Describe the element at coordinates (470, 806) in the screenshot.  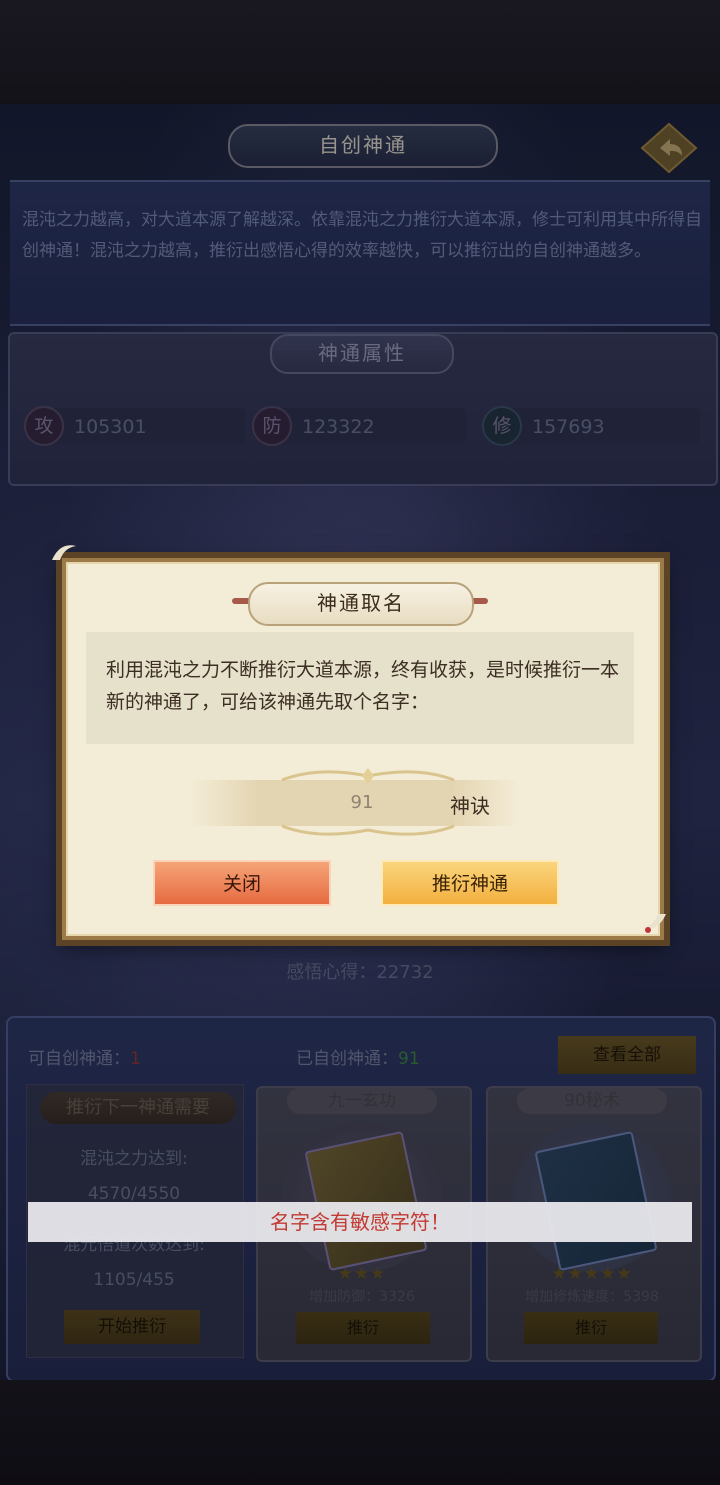
I see `name-suffix: 神诀` at that location.